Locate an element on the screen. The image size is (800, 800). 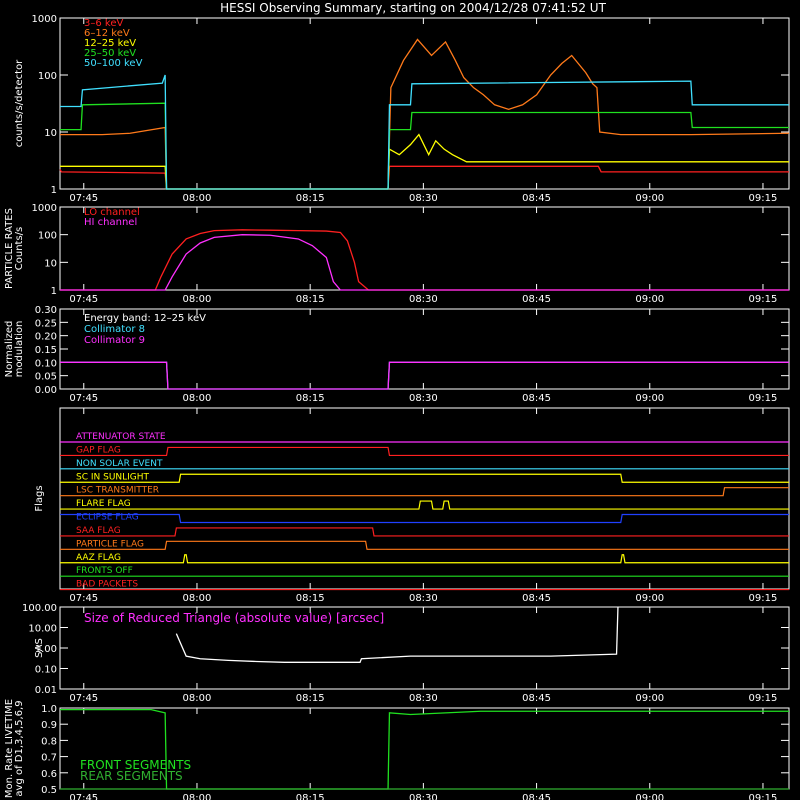
y-tick-label: 0.8 is located at coordinates (49, 741).